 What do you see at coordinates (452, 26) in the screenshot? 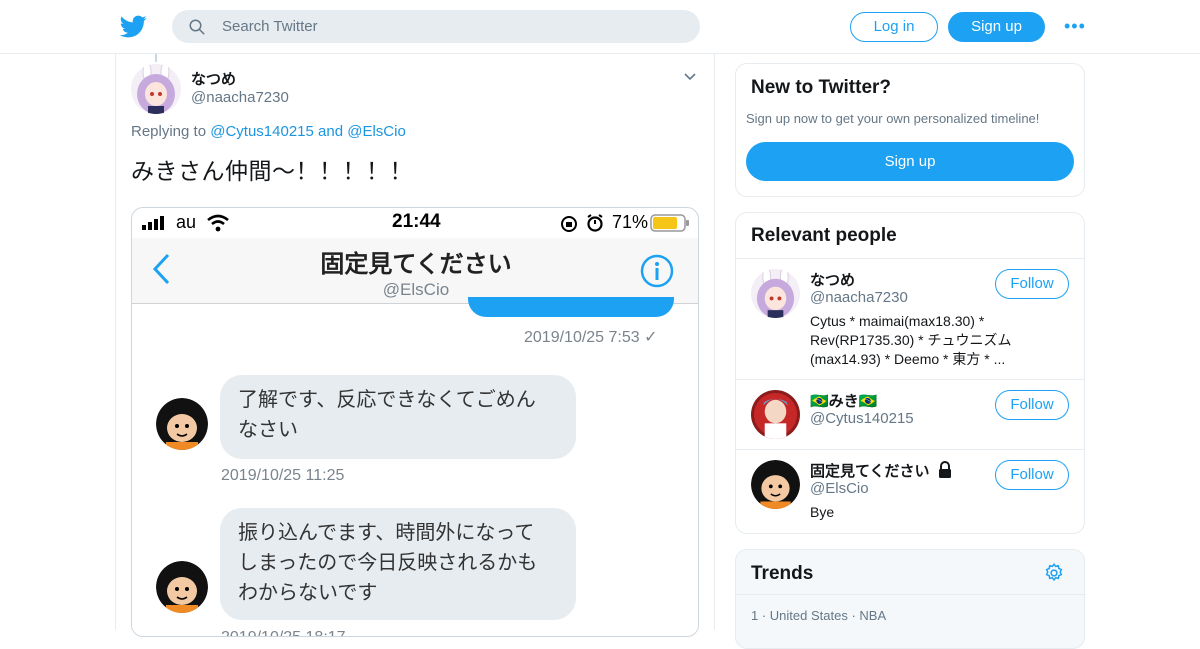
I see `search-input` at bounding box center [452, 26].